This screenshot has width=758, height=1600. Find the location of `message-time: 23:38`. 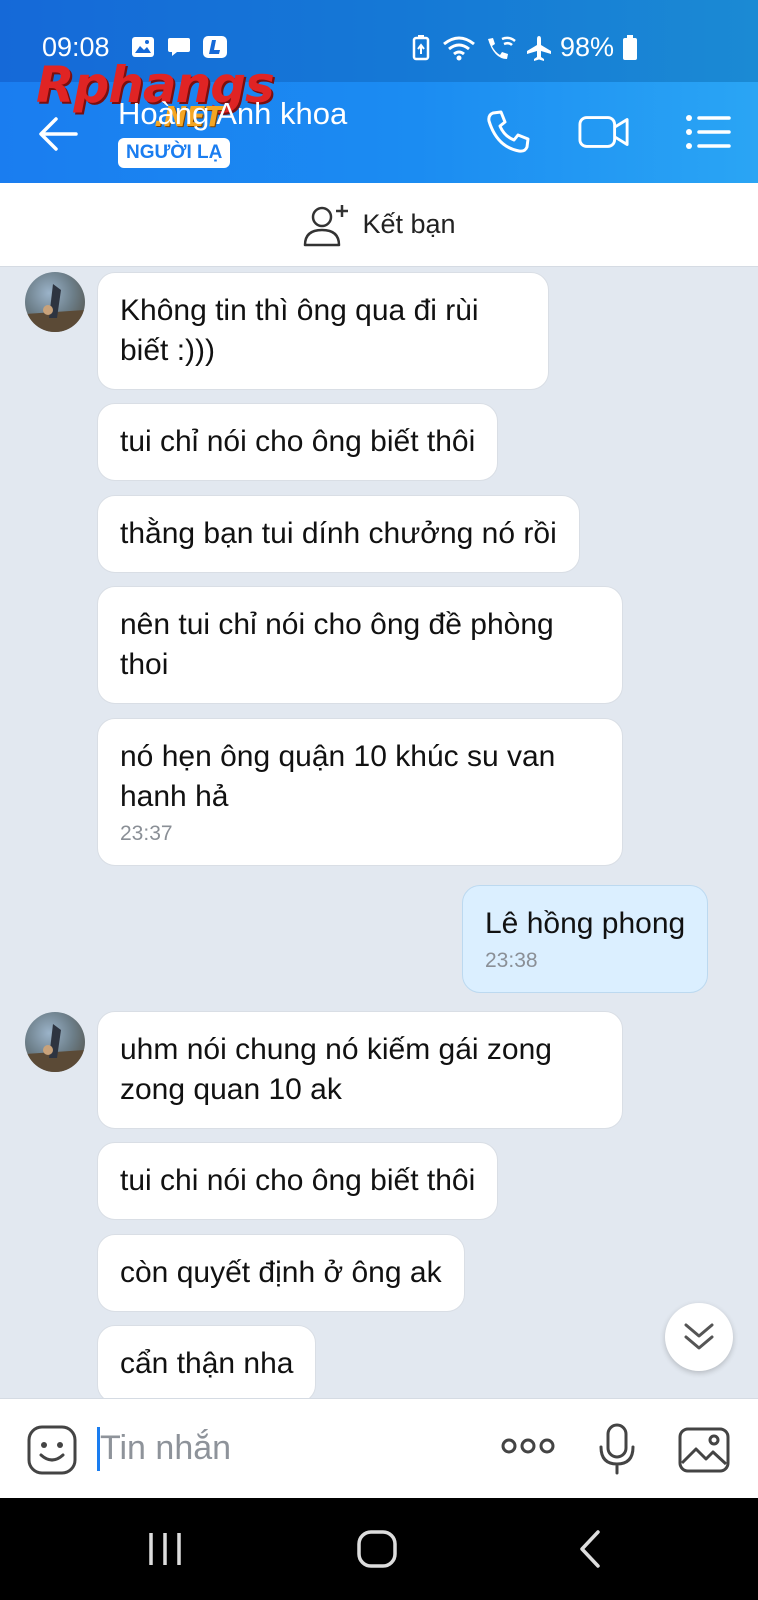

message-time: 23:38 is located at coordinates (511, 960).